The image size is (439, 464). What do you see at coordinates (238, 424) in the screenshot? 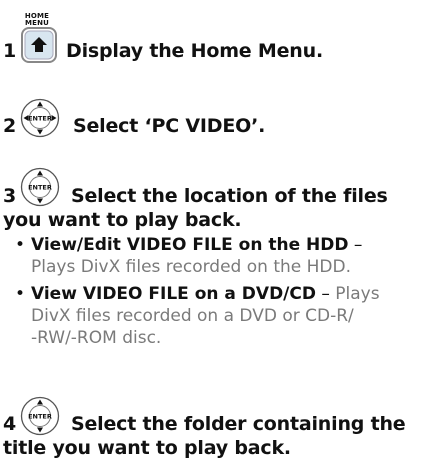
I see `step-4-text-line1: Select the folder containing the` at bounding box center [238, 424].